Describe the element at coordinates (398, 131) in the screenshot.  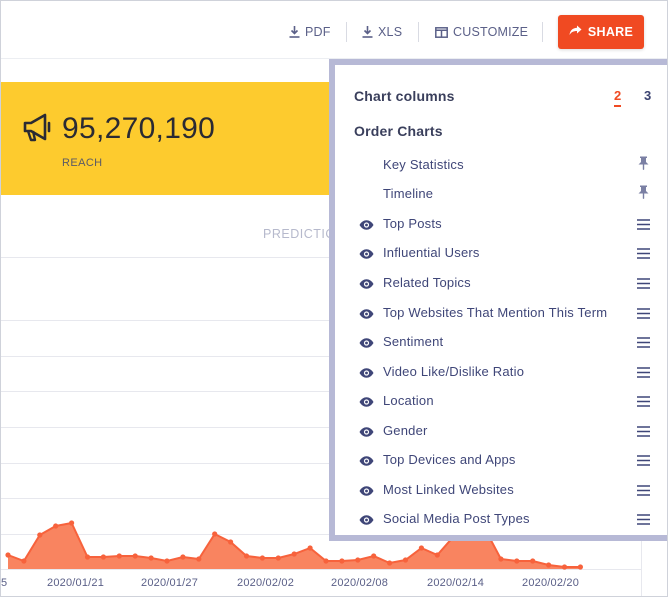
I see `order-charts-title: Order Charts` at that location.